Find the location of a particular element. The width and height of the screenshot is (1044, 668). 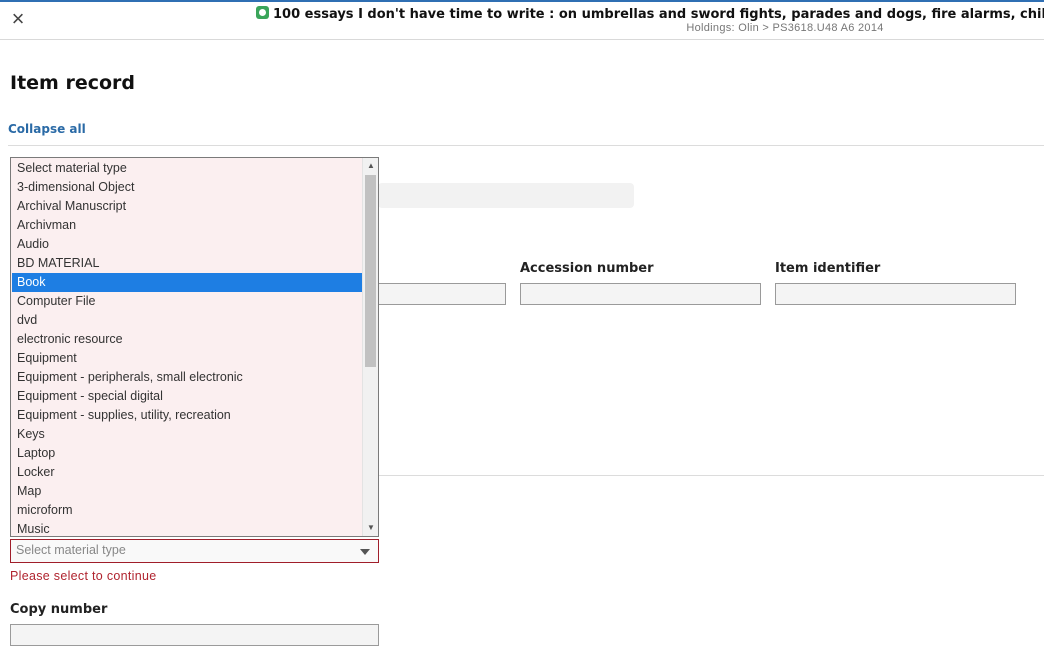

material-type-option: electronic resource is located at coordinates (187, 339).